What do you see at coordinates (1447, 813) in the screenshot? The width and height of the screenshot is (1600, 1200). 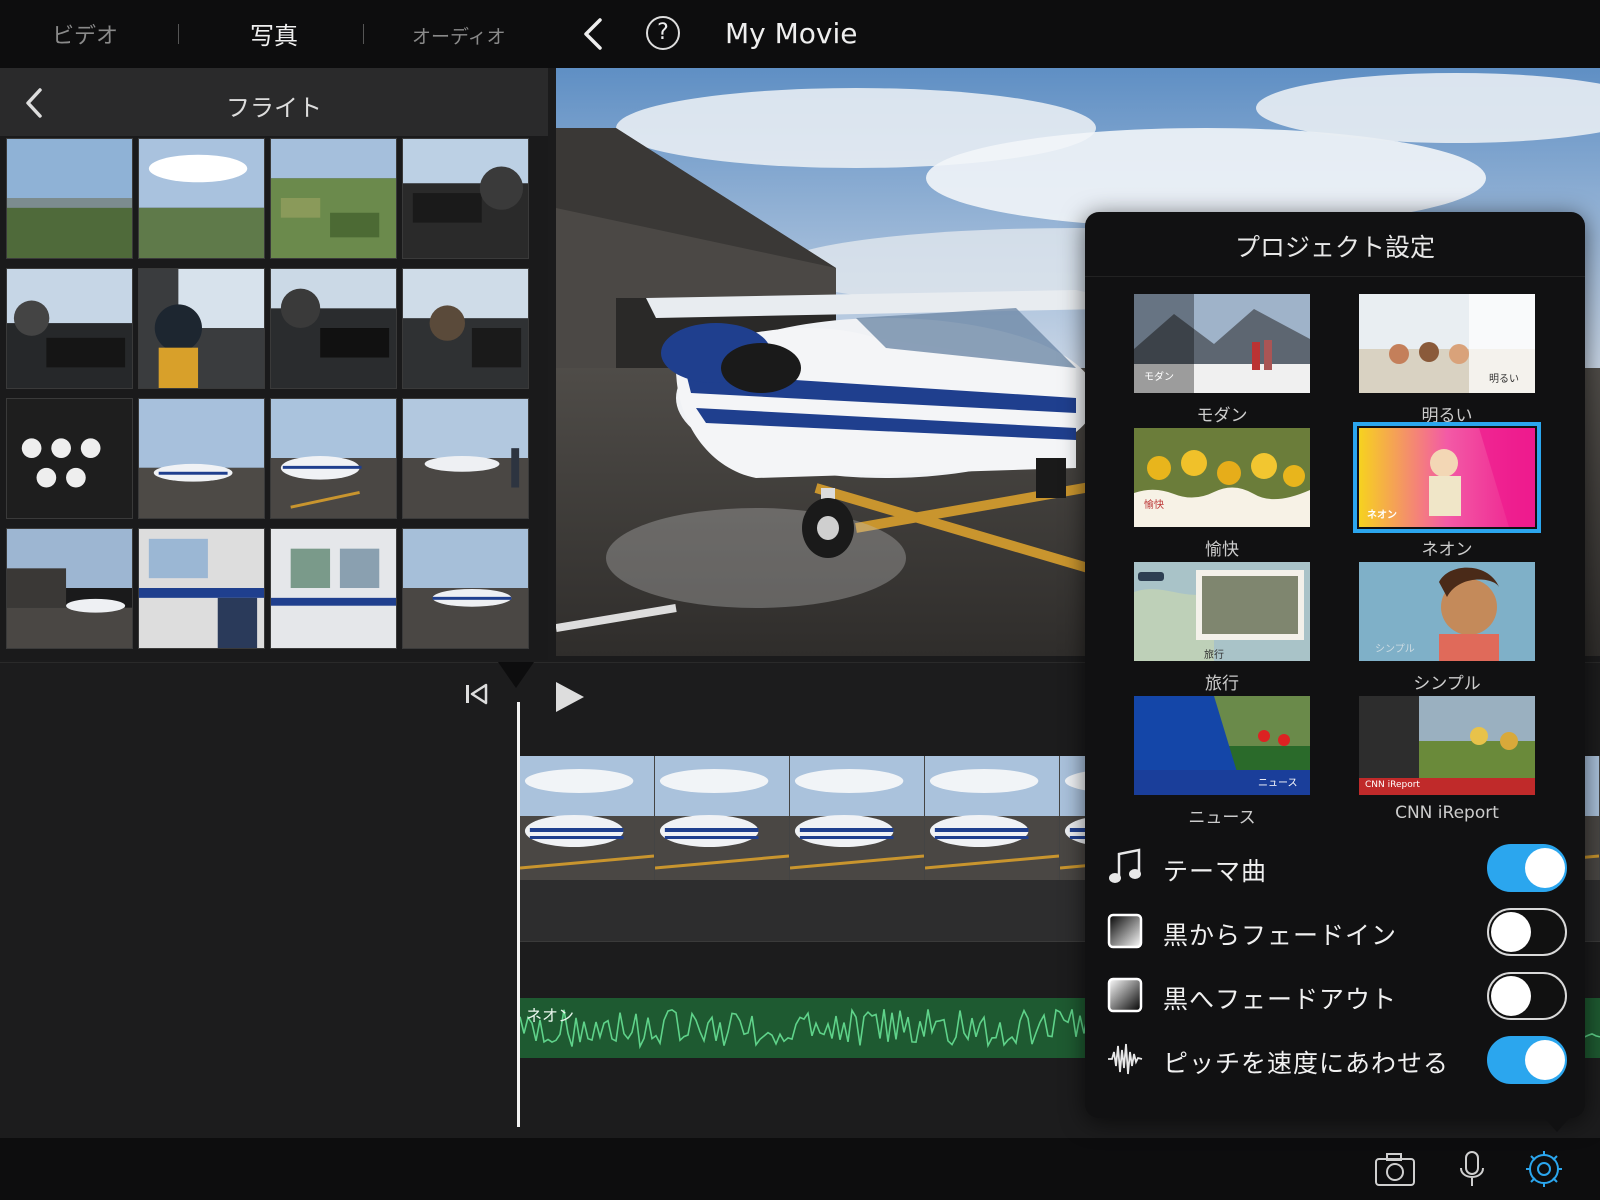 I see `theme-label: CNN iReport` at bounding box center [1447, 813].